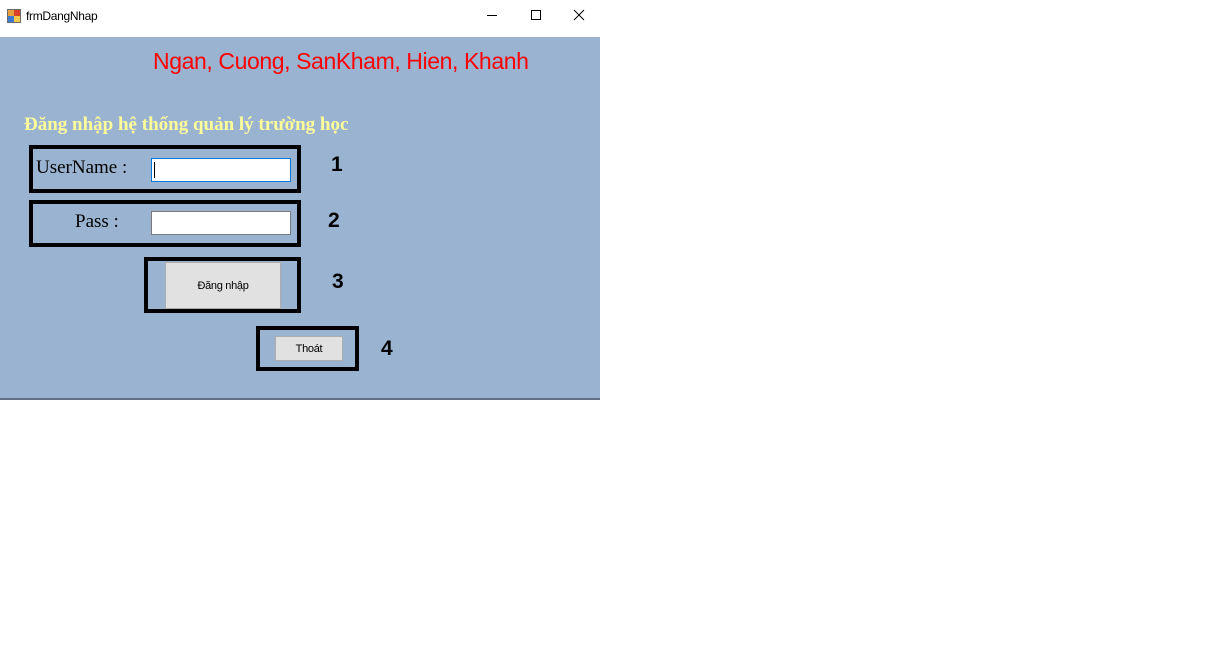 The height and width of the screenshot is (651, 1232). I want to click on app-form-icon, so click(14, 16).